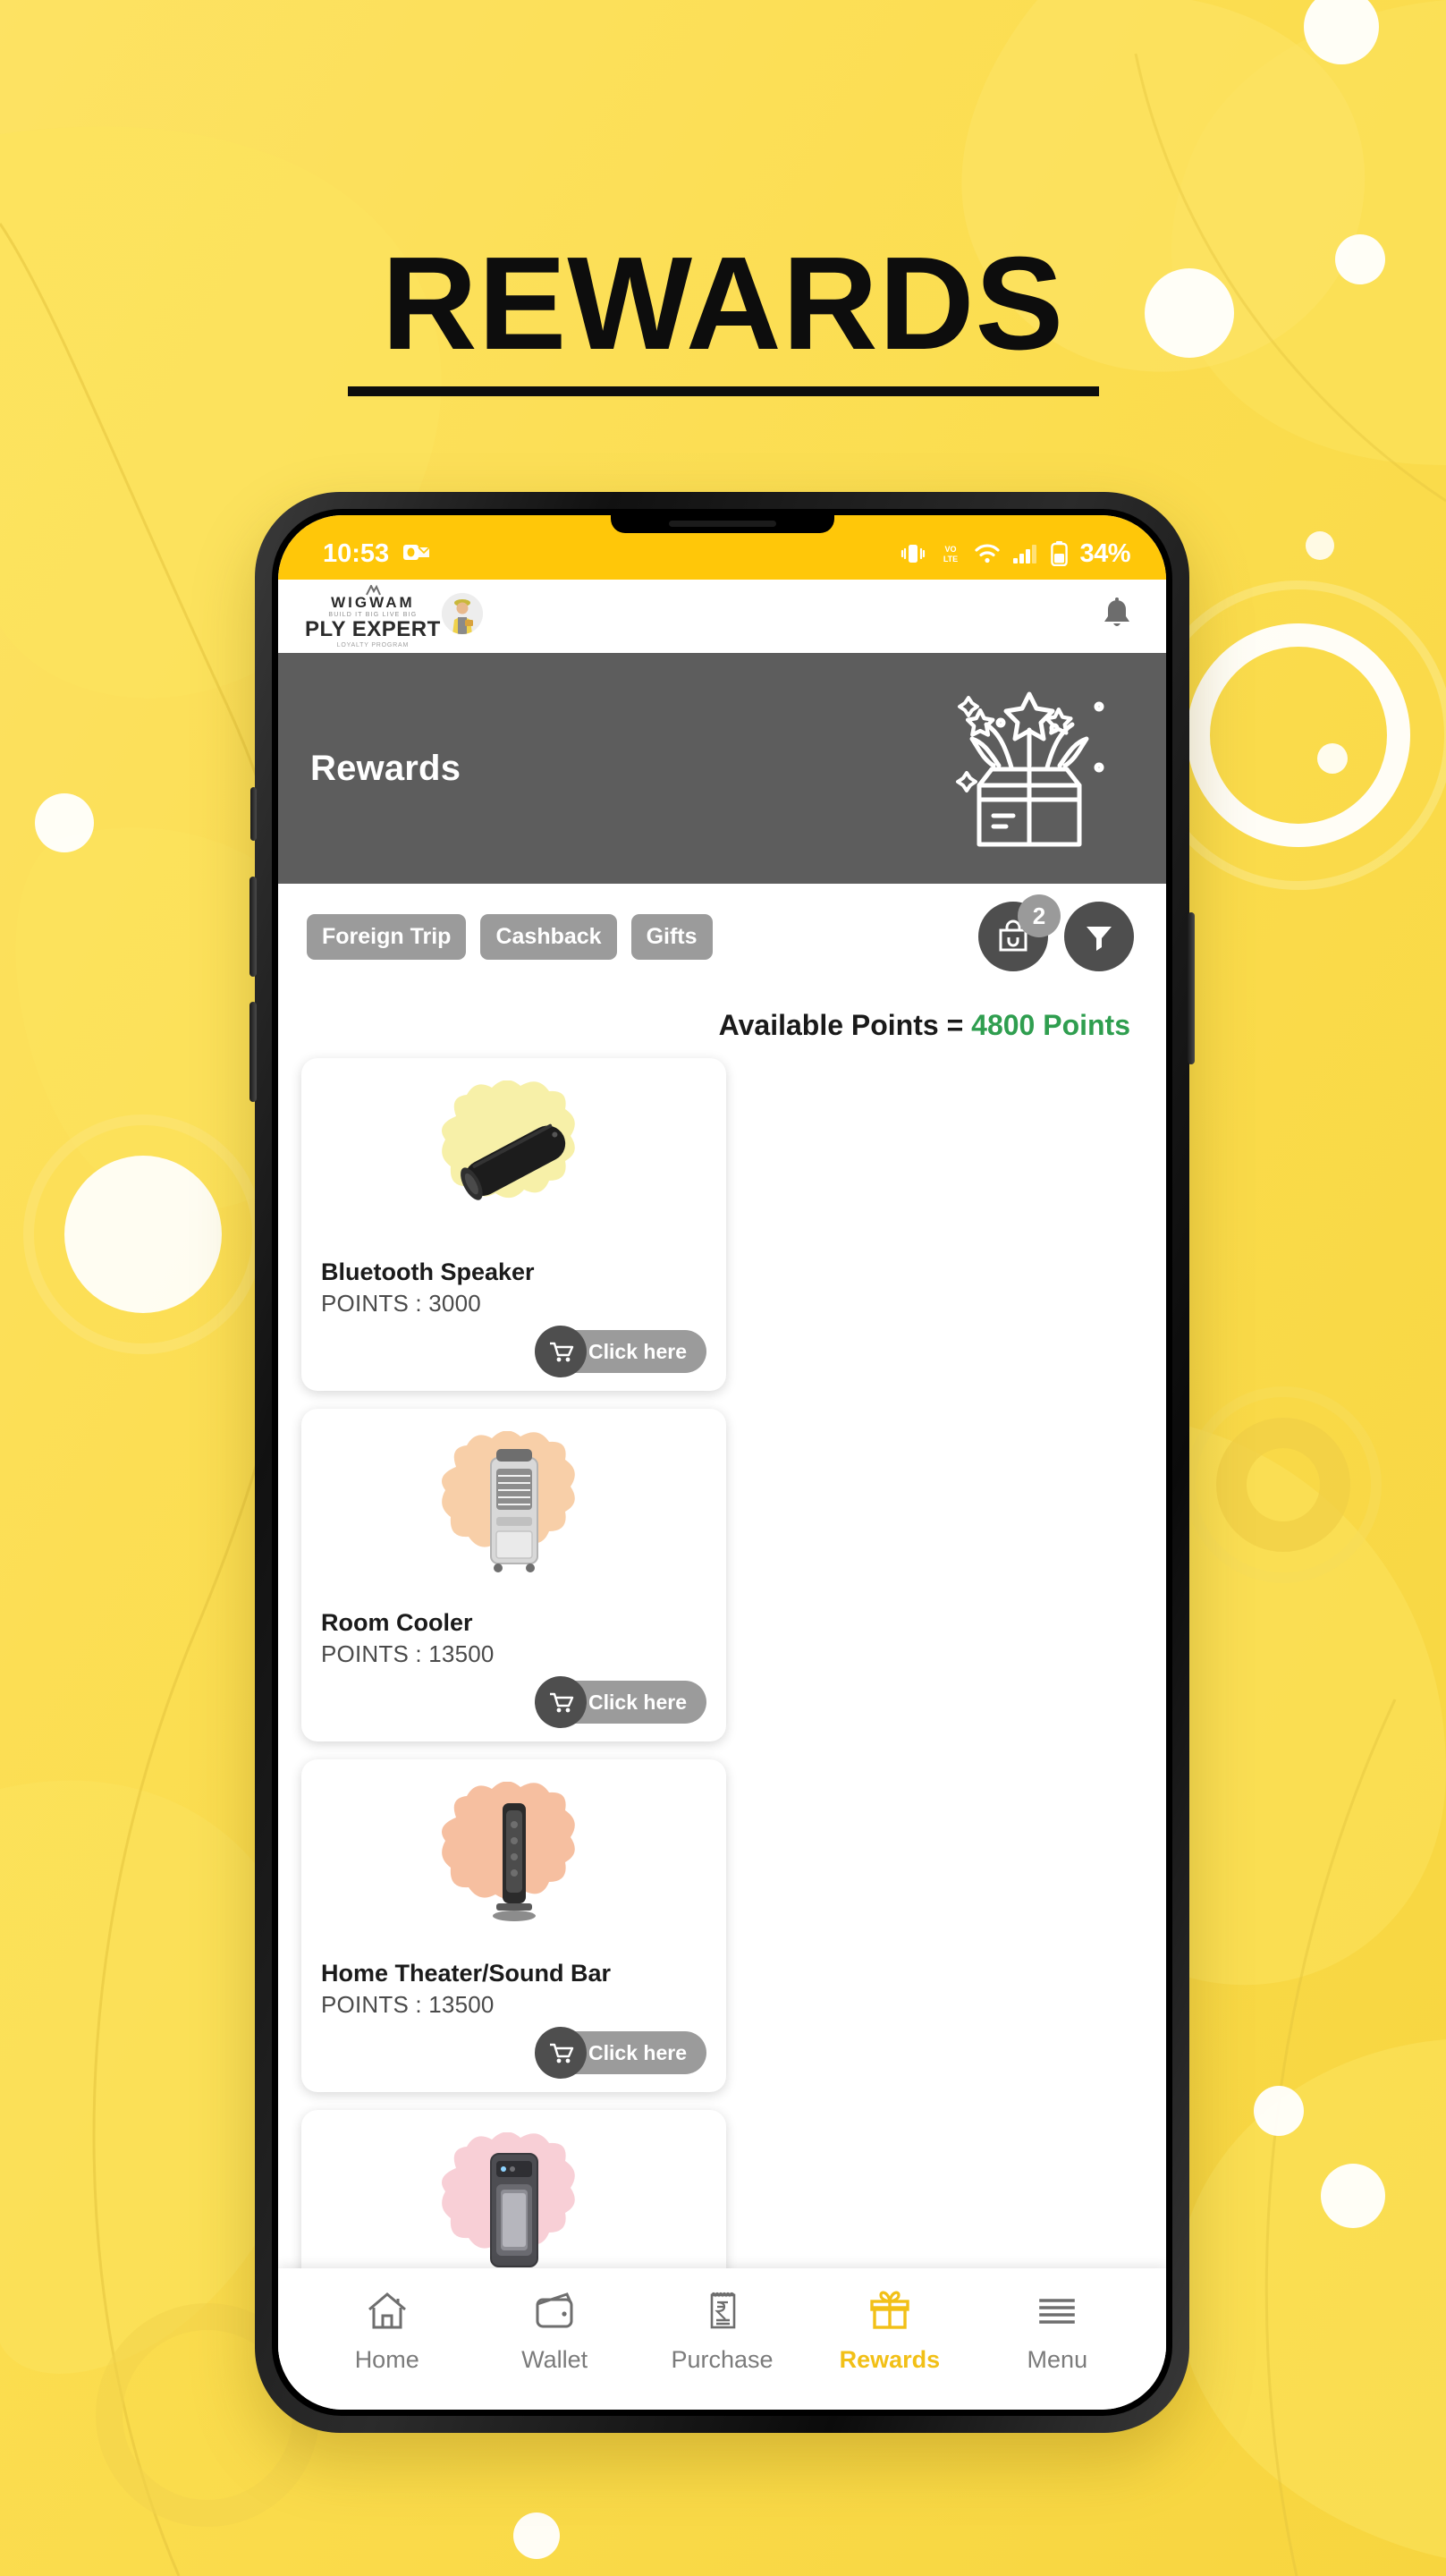 Image resolution: width=1446 pixels, height=2576 pixels. Describe the element at coordinates (890, 2312) in the screenshot. I see `gift-icon` at that location.